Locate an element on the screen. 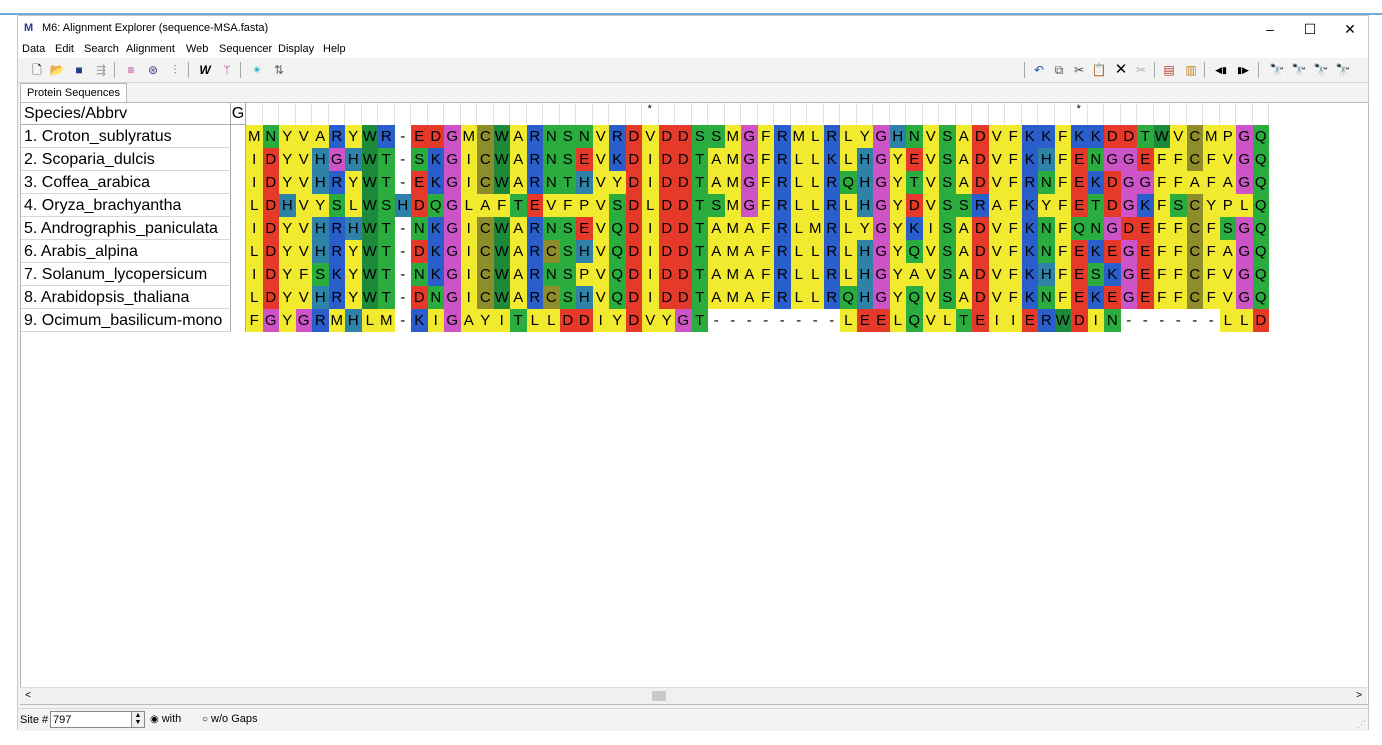 This screenshot has height=745, width=1382. copy-icon: ⧉ is located at coordinates (1059, 70).